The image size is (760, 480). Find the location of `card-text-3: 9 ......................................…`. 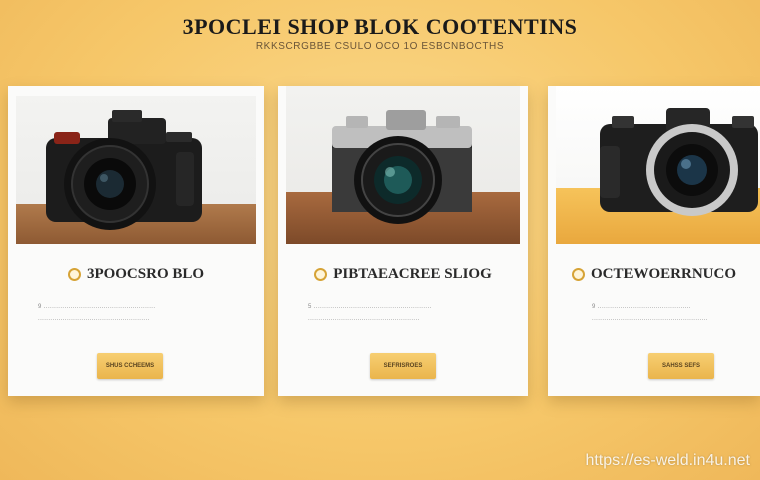

card-text-3: 9 ......................................… is located at coordinates (673, 313).